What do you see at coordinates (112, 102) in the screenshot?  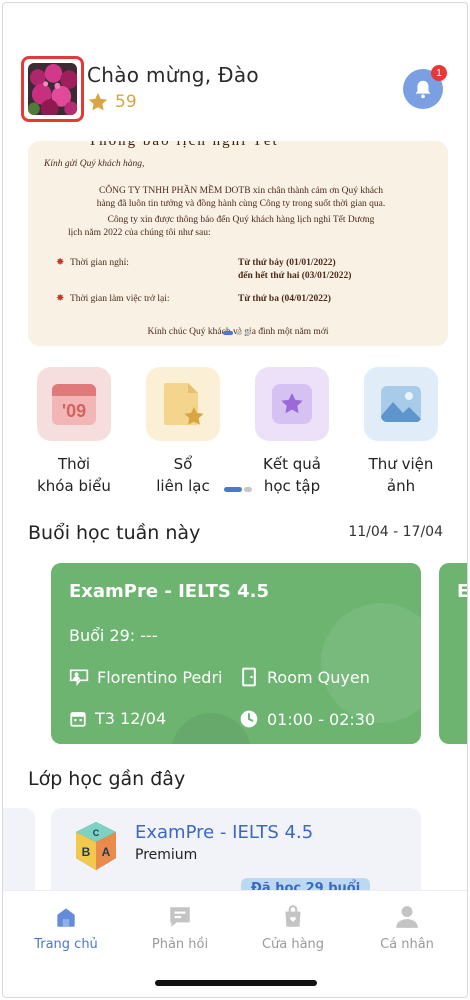 I see `points-display: 59` at bounding box center [112, 102].